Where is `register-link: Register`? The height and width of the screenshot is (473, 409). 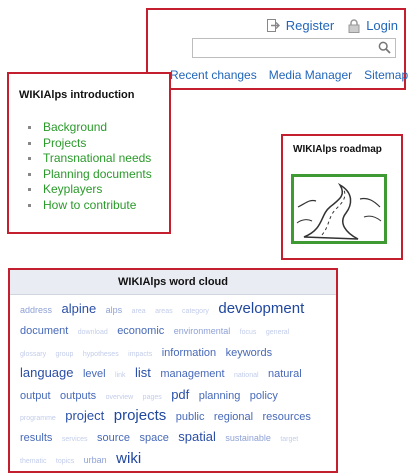 register-link: Register is located at coordinates (300, 25).